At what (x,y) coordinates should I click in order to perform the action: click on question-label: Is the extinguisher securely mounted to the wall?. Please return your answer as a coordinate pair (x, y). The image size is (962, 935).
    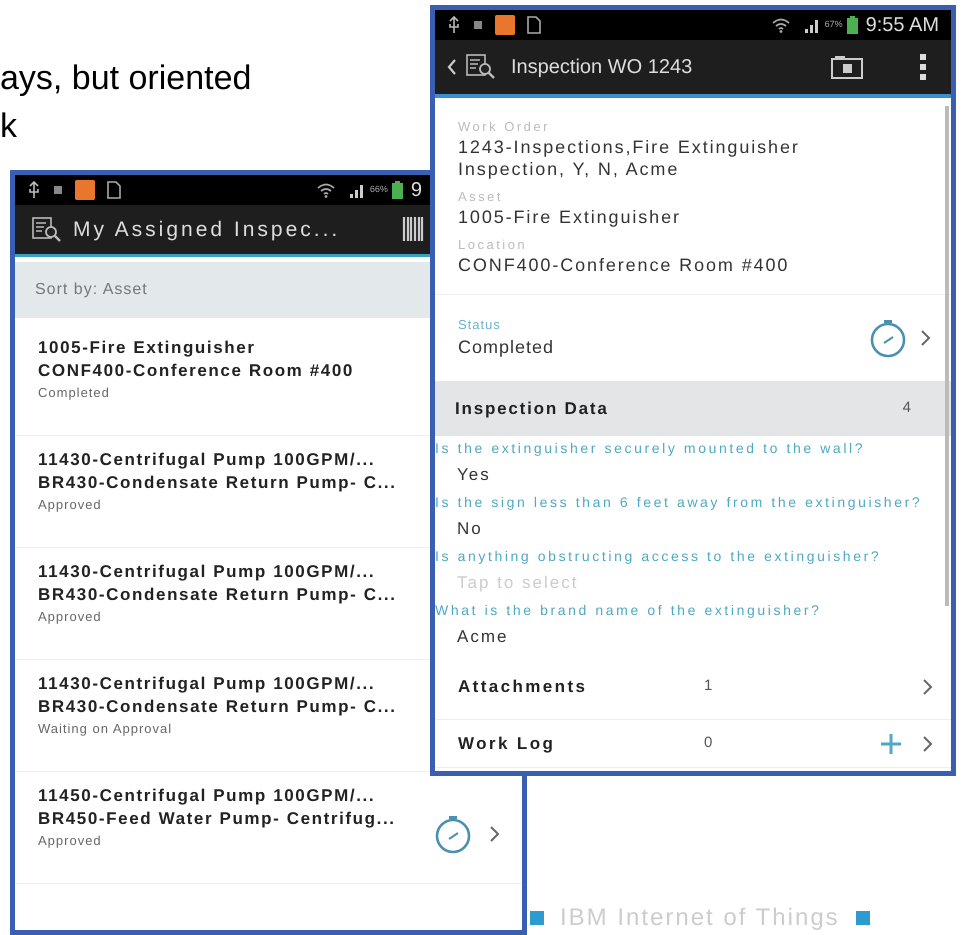
    Looking at the image, I should click on (650, 448).